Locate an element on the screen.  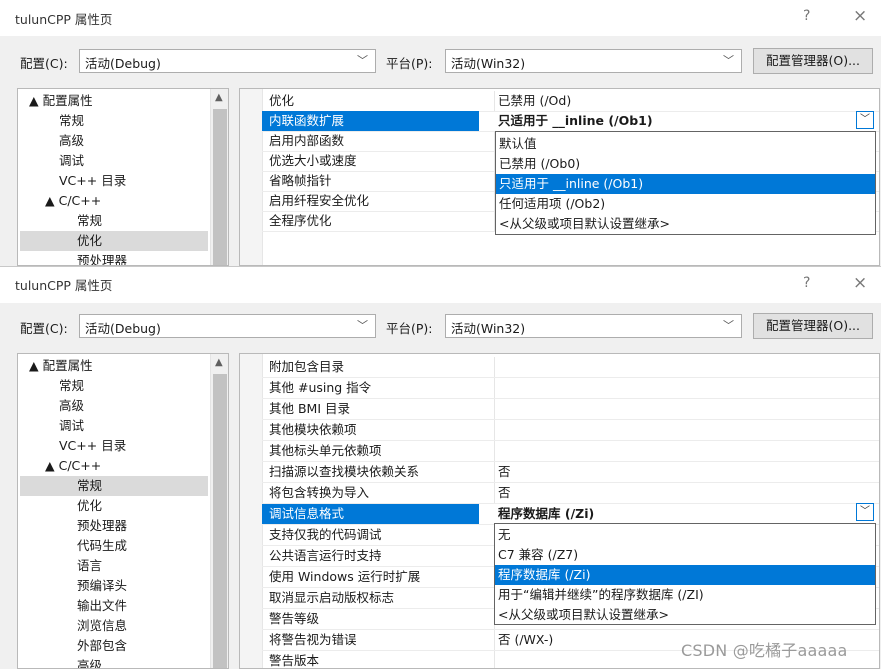
tree-item-precompiled-headers: 预编译头 is located at coordinates (102, 586).